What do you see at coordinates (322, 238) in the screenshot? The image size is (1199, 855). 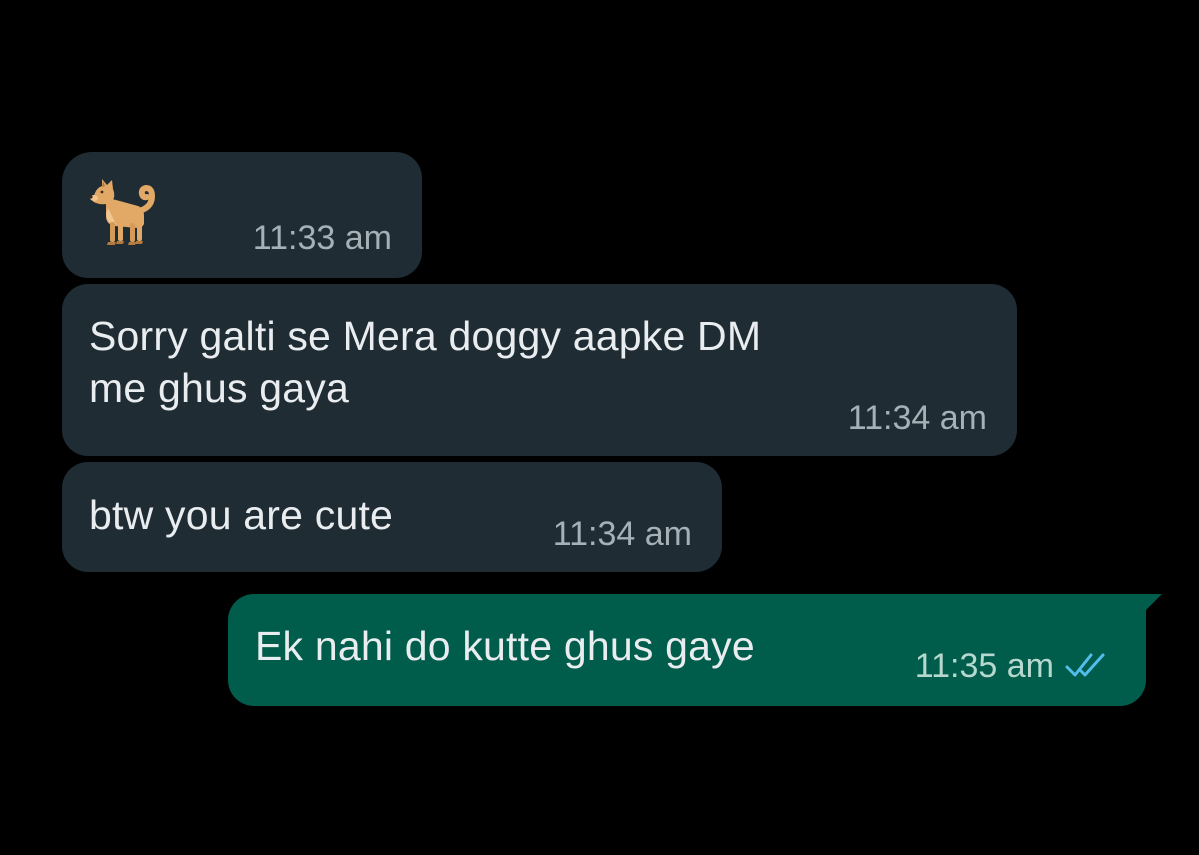 I see `message-timestamp: 11:33 am` at bounding box center [322, 238].